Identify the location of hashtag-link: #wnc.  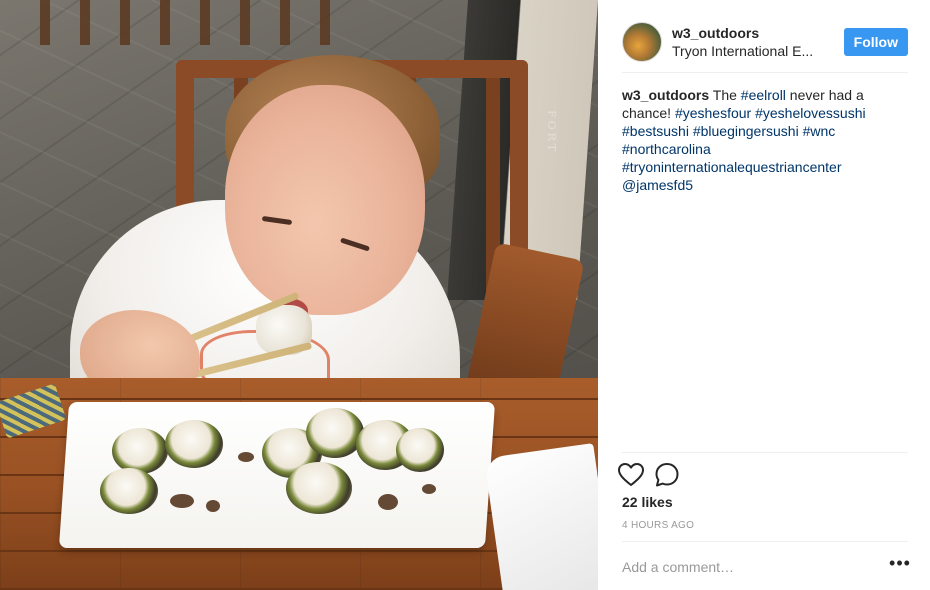
(819, 131).